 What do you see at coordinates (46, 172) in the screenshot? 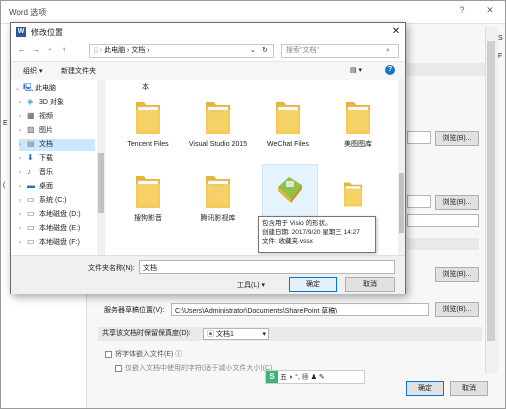
I see `nav-tree-label: 音乐` at bounding box center [46, 172].